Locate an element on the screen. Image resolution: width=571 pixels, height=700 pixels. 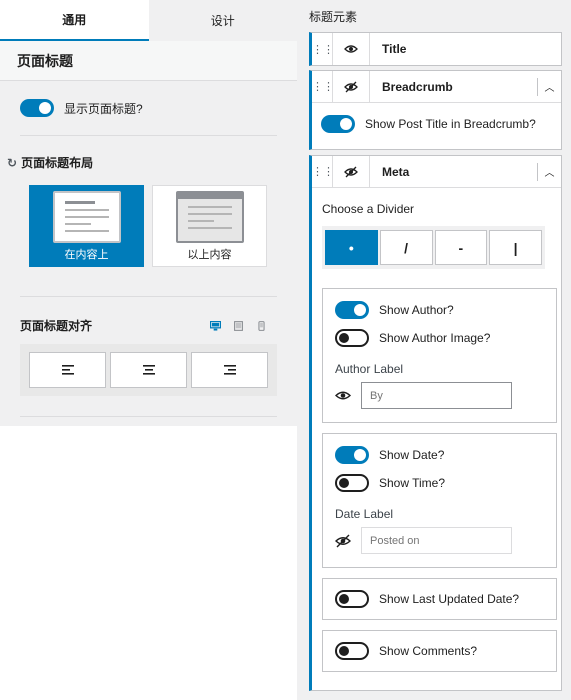
layout-option-label: 以上内容 is located at coordinates (209, 255).